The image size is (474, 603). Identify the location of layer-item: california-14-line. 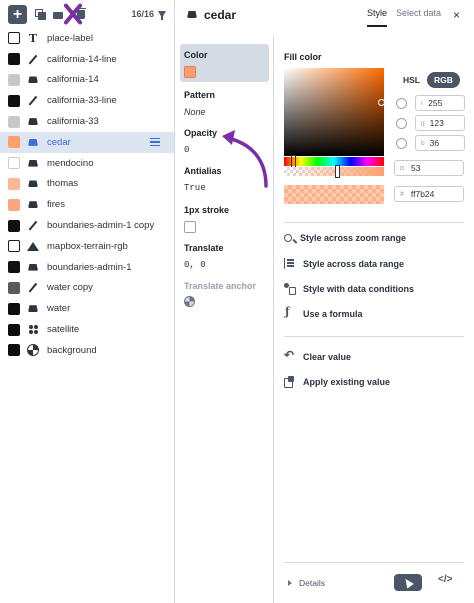
(87, 59).